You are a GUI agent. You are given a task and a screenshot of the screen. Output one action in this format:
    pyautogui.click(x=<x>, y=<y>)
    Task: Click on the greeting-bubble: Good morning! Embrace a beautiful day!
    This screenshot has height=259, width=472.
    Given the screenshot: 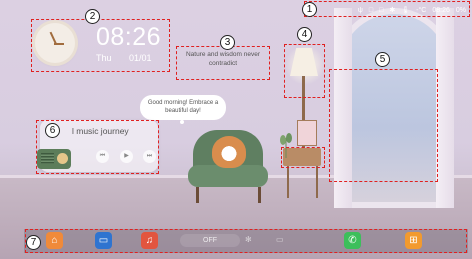 What is the action you would take?
    pyautogui.click(x=183, y=107)
    